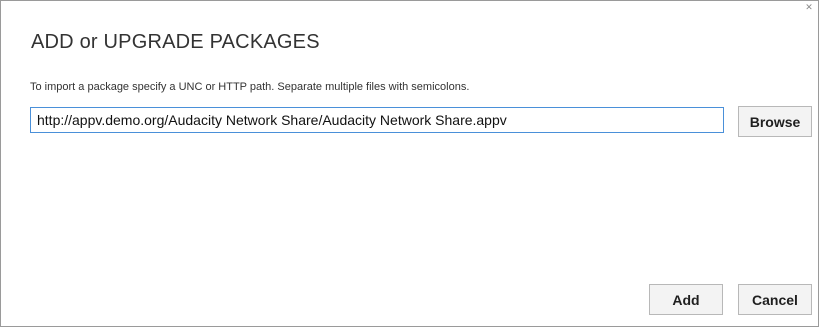 The image size is (819, 327). I want to click on package-path-input, so click(377, 120).